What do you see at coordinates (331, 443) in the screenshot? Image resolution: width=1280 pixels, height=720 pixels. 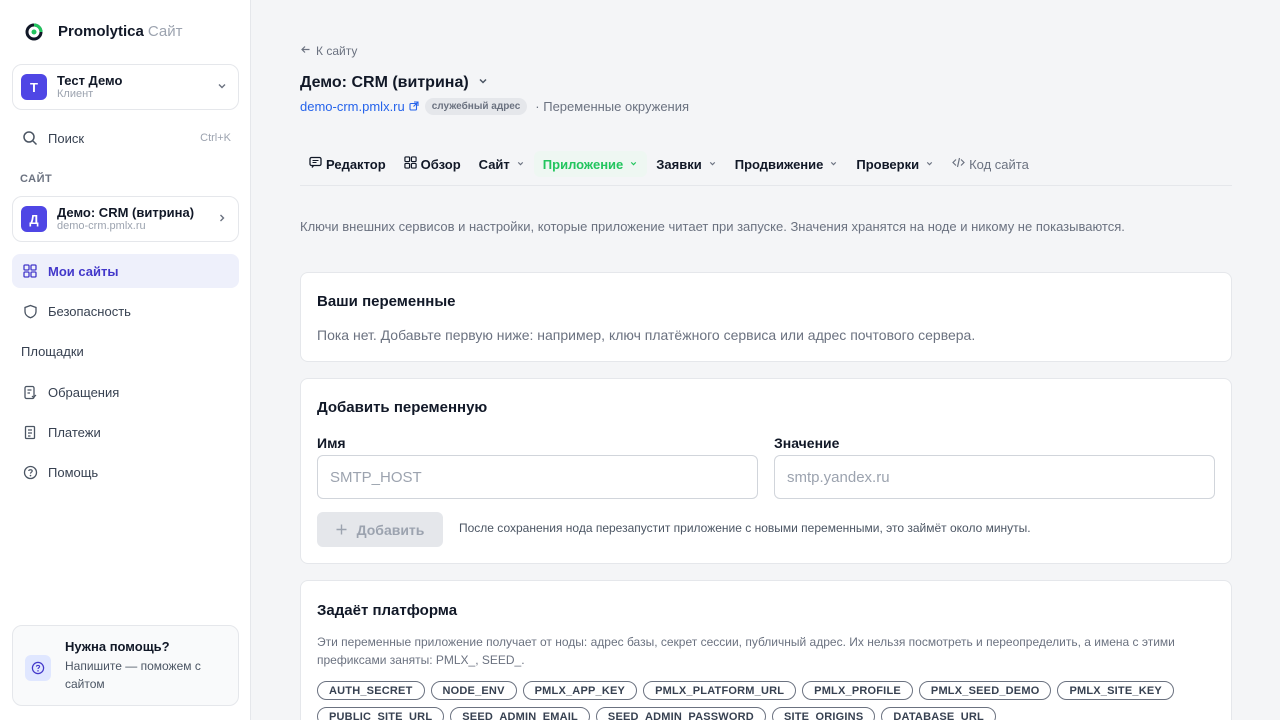 I see `name-label: Имя` at bounding box center [331, 443].